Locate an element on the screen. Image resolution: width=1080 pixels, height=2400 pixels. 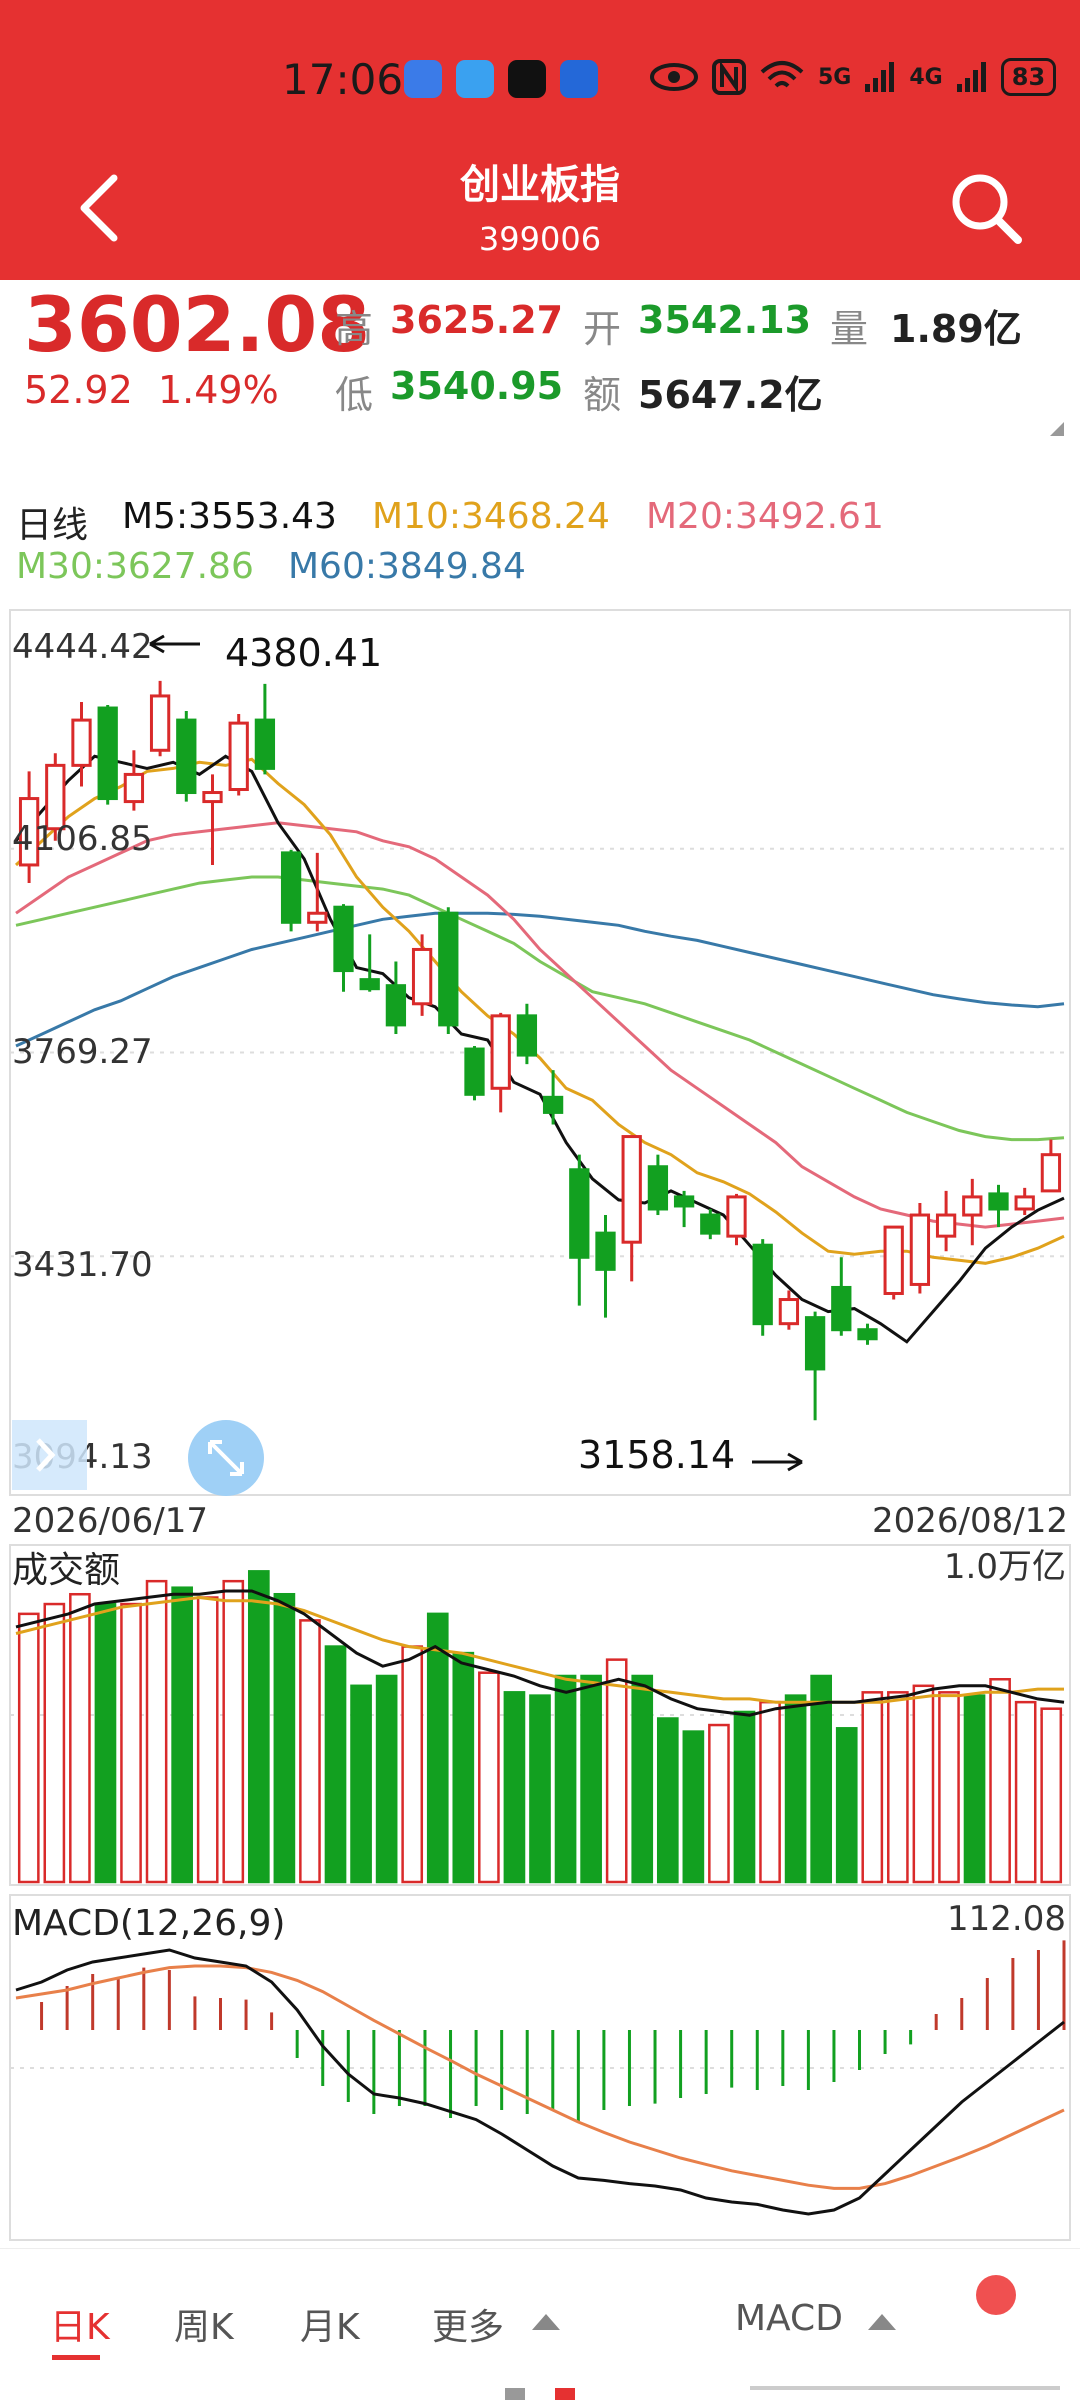
index-code: 399006 is located at coordinates (540, 239).